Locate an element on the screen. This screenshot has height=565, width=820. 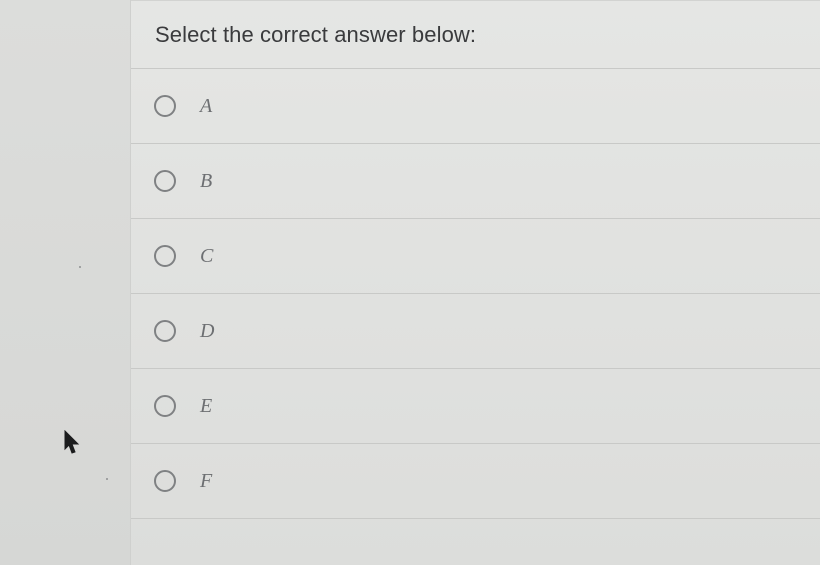
option-c: C is located at coordinates (475, 255).